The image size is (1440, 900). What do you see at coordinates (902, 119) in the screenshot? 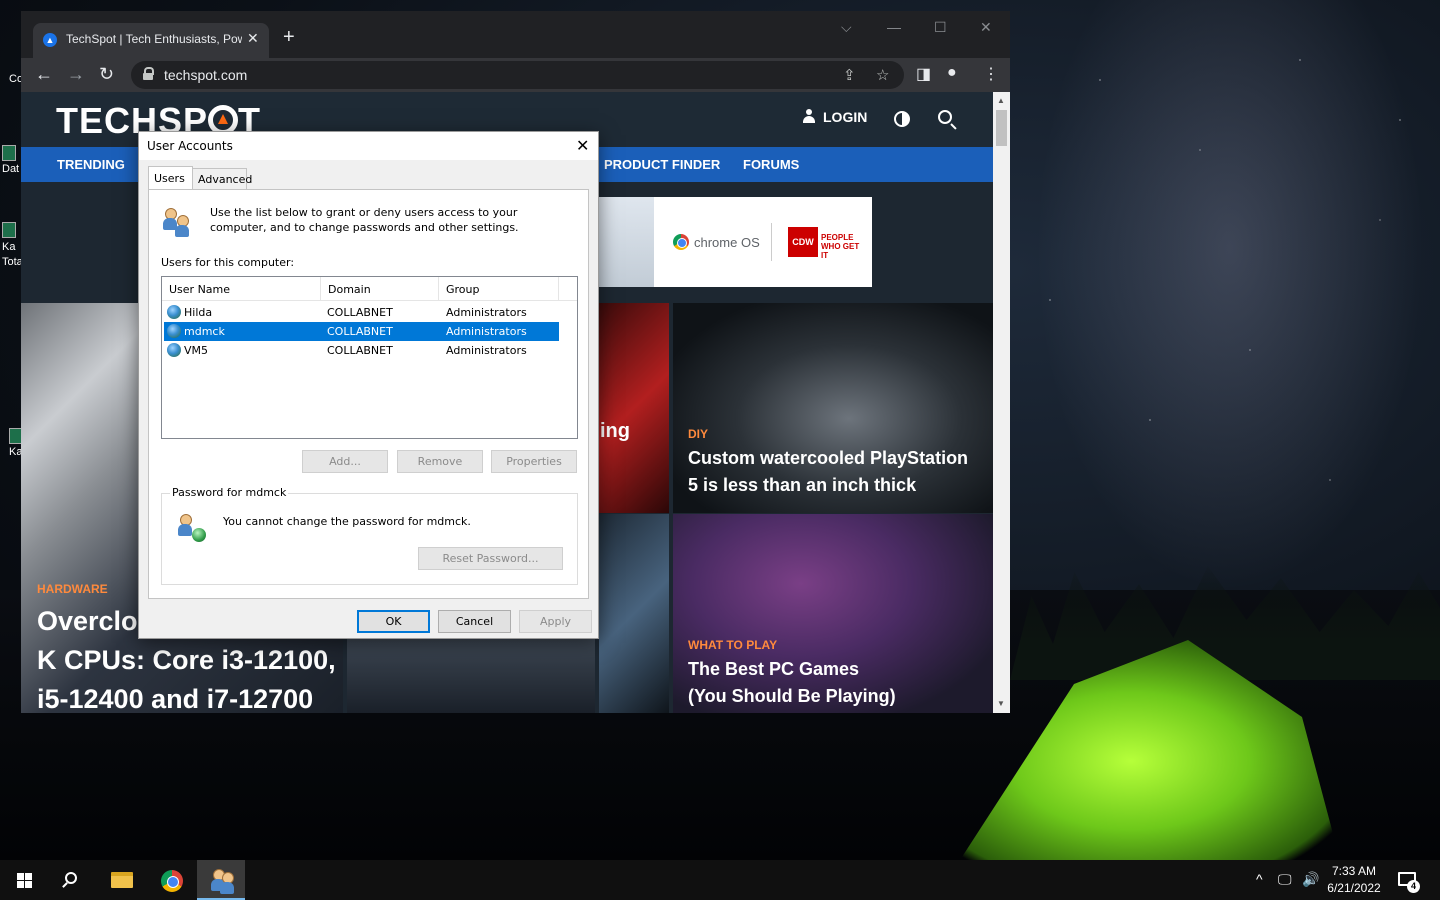
I see `dark-mode-toggle-icon` at bounding box center [902, 119].